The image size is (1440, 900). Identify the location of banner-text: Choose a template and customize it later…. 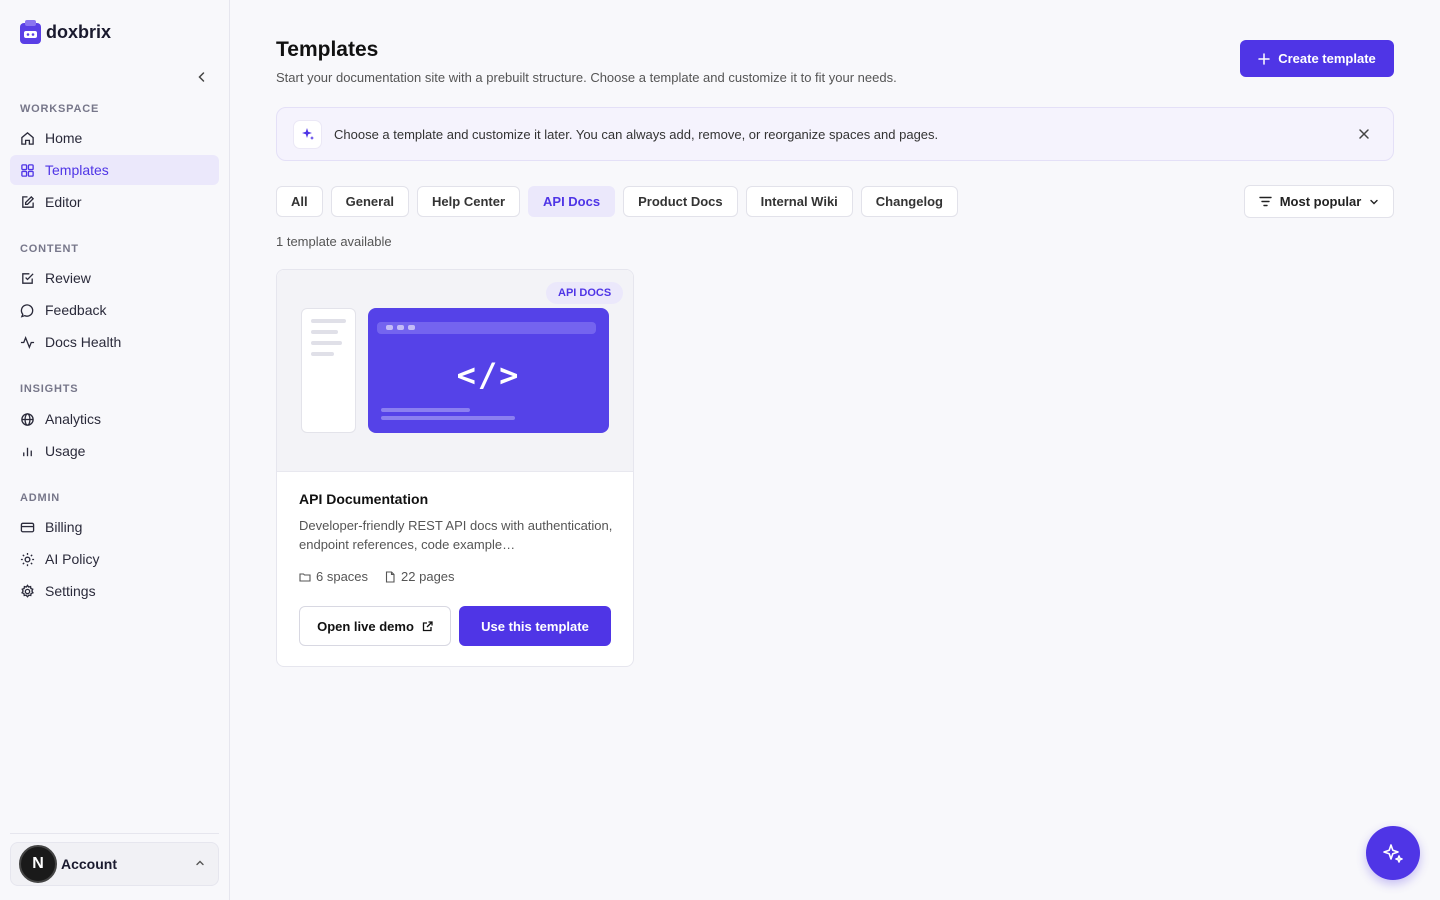
(636, 134).